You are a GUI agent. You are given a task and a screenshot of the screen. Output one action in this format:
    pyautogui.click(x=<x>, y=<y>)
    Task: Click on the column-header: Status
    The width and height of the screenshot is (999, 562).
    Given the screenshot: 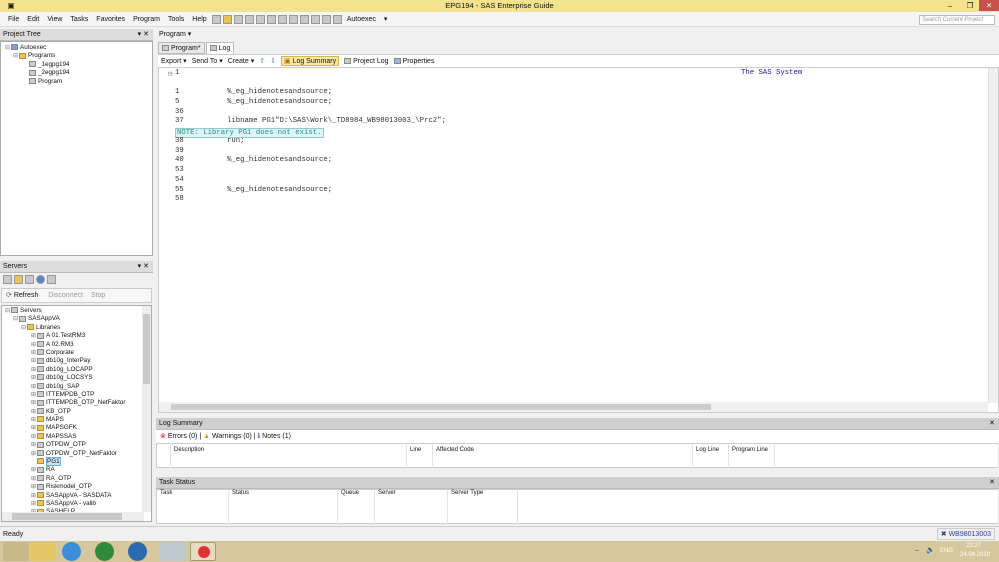 What is the action you would take?
    pyautogui.click(x=283, y=506)
    